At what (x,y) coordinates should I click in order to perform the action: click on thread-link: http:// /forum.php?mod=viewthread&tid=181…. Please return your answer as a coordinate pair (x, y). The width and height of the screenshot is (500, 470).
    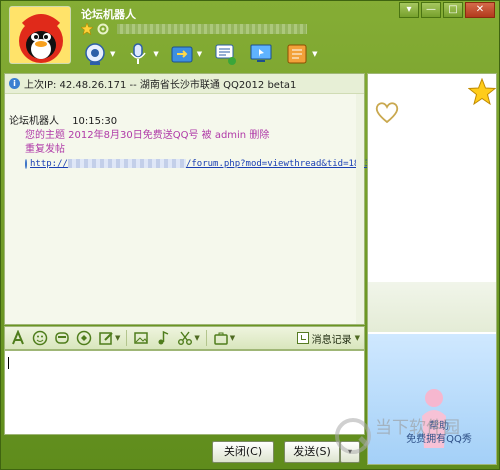
    Looking at the image, I should click on (200, 164).